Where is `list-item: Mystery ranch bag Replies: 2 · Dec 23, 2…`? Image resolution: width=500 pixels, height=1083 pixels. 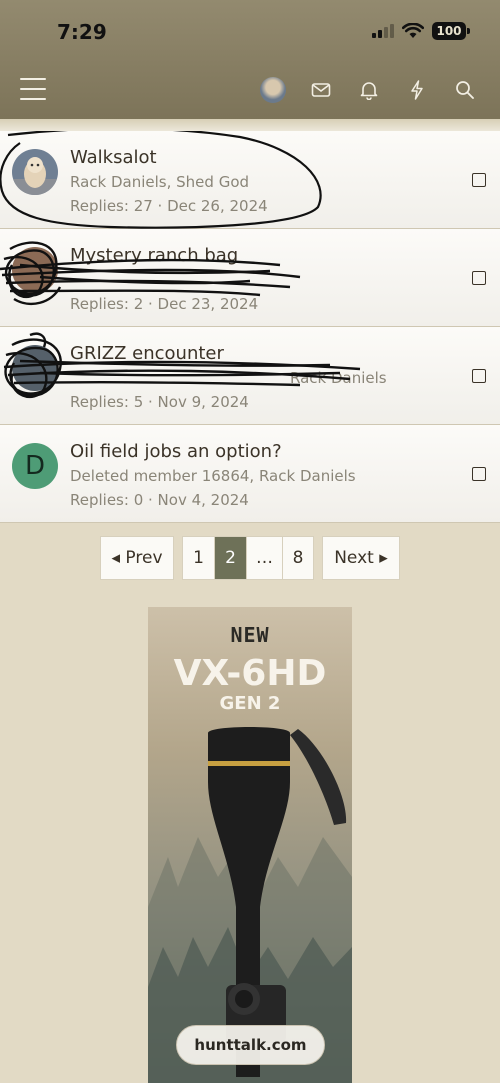 list-item: Mystery ranch bag Replies: 2 · Dec 23, 2… is located at coordinates (250, 278).